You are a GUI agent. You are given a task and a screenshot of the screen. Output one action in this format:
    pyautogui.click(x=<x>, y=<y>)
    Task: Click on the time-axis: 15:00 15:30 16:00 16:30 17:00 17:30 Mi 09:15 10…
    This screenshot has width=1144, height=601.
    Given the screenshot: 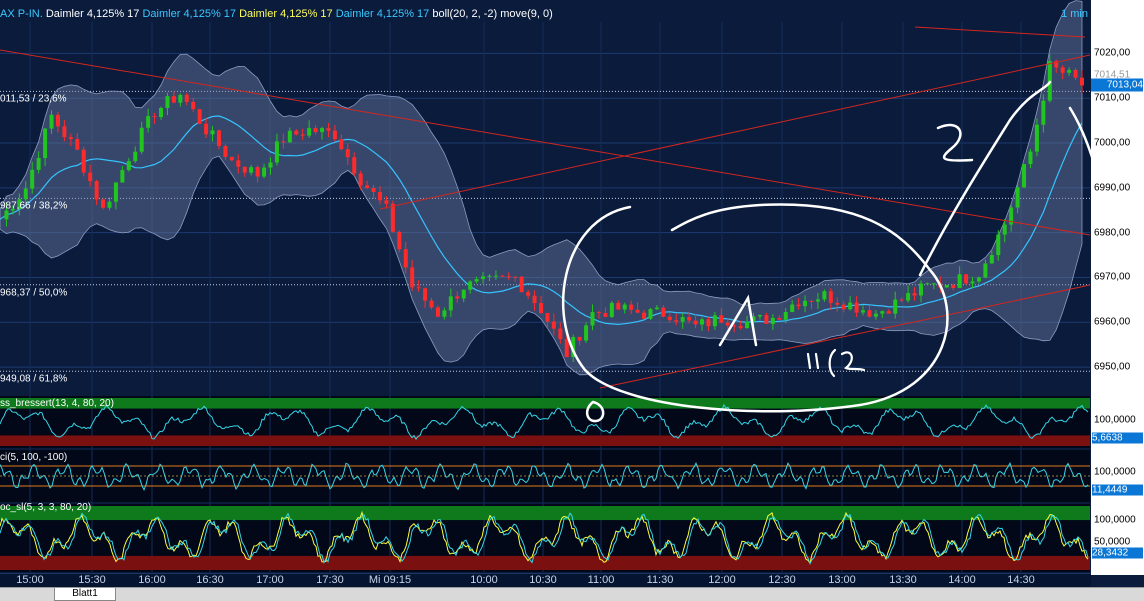 What is the action you would take?
    pyautogui.click(x=545, y=580)
    